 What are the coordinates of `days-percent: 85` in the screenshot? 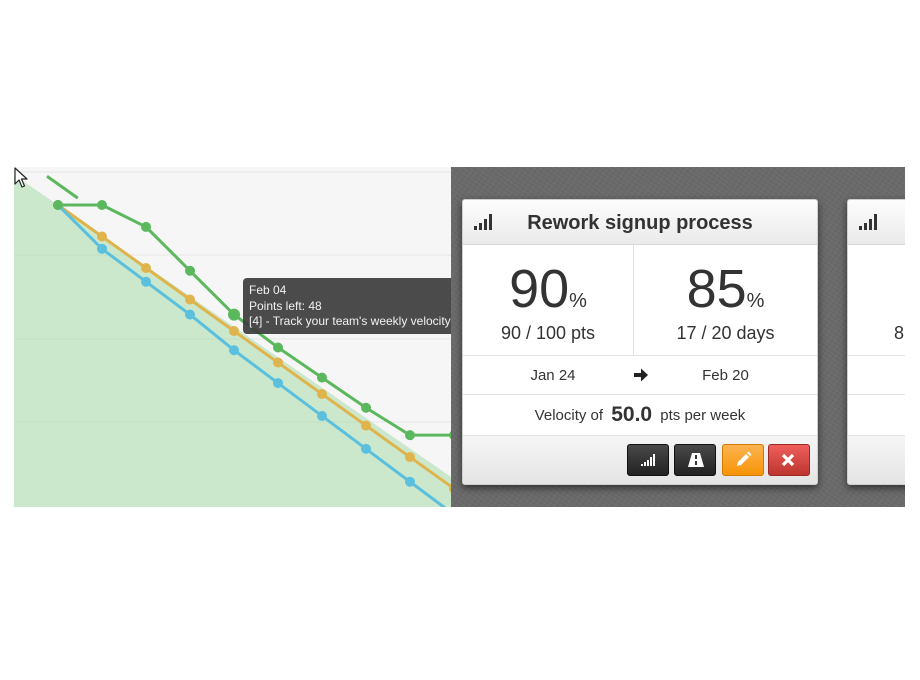 It's located at (716, 289).